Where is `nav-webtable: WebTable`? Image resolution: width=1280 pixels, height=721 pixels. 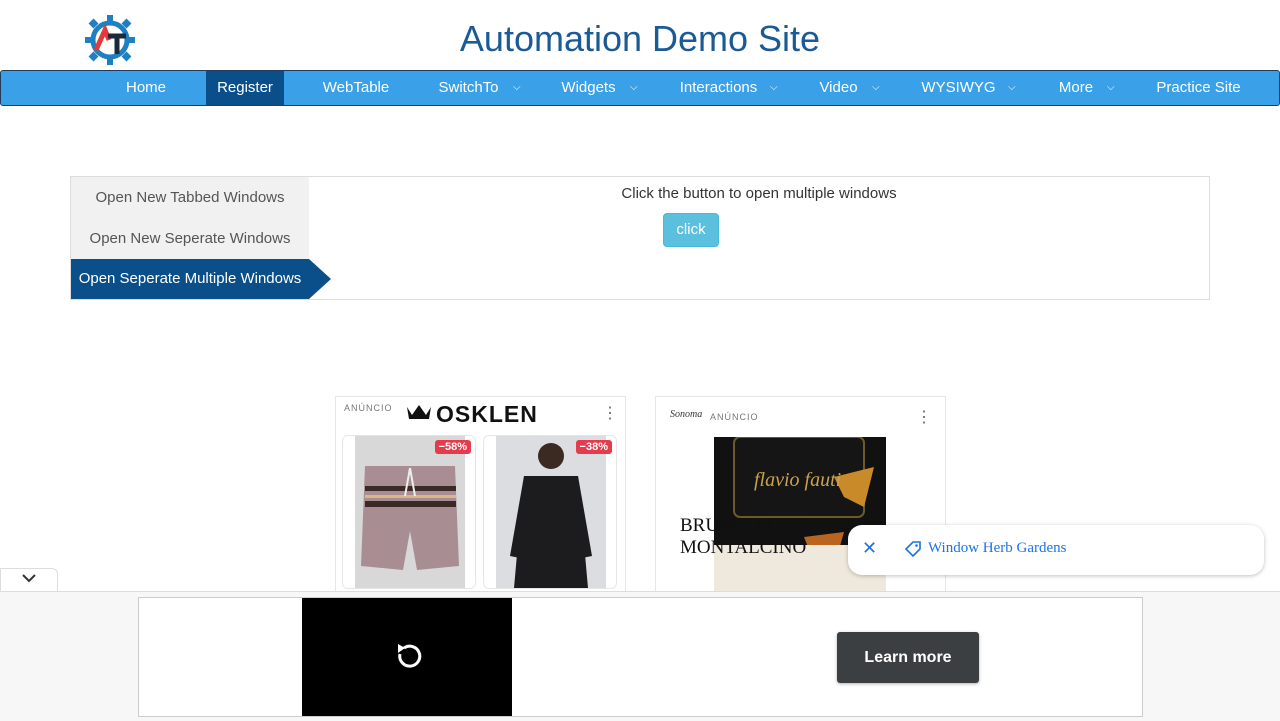 nav-webtable: WebTable is located at coordinates (356, 88).